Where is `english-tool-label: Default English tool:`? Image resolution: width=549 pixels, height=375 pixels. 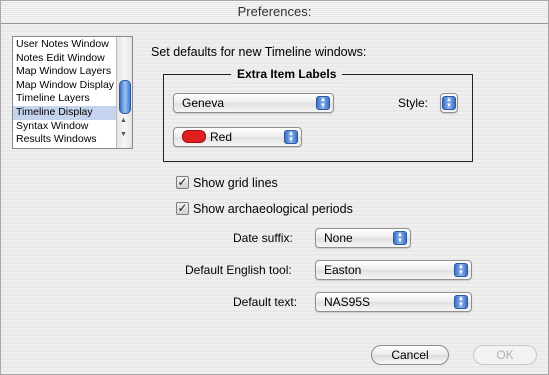 english-tool-label: Default English tool: is located at coordinates (238, 270).